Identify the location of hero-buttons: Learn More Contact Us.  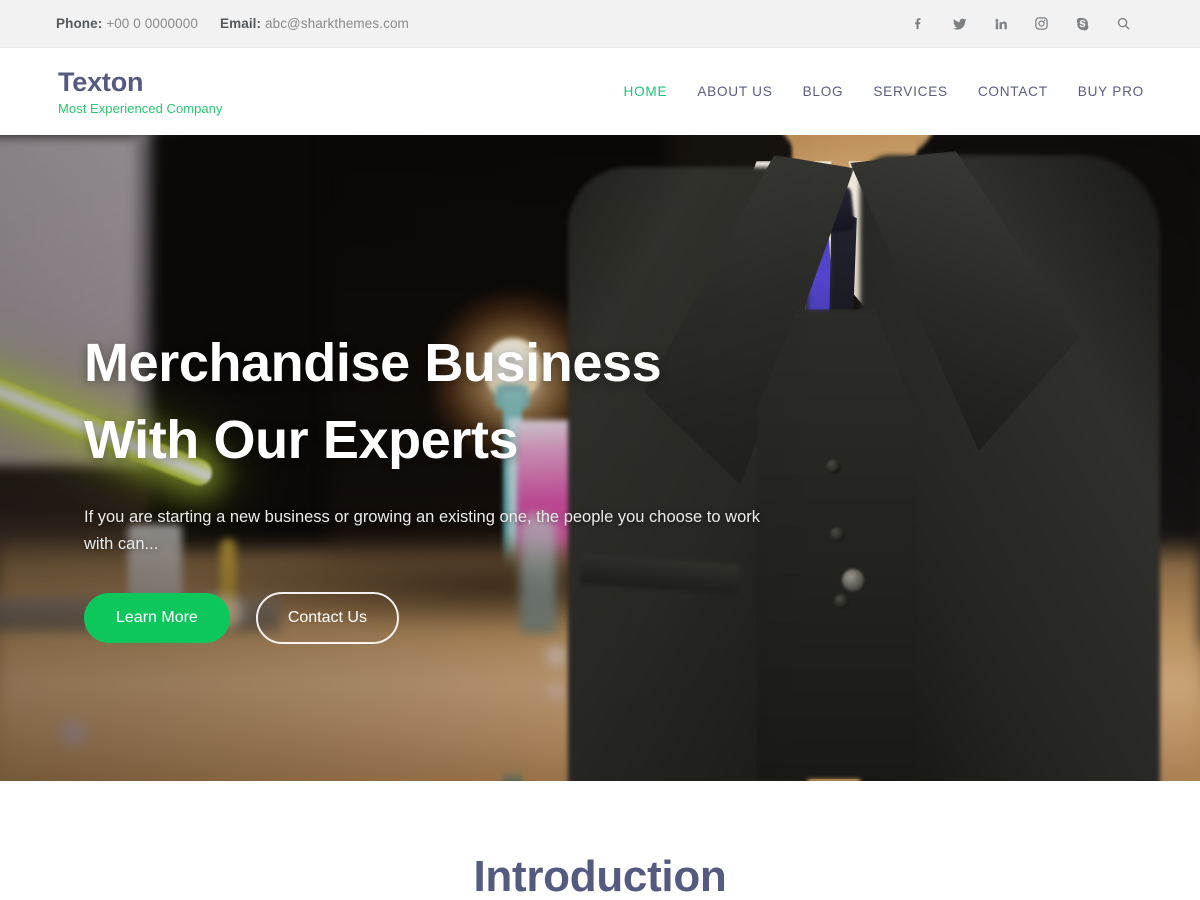
(434, 617).